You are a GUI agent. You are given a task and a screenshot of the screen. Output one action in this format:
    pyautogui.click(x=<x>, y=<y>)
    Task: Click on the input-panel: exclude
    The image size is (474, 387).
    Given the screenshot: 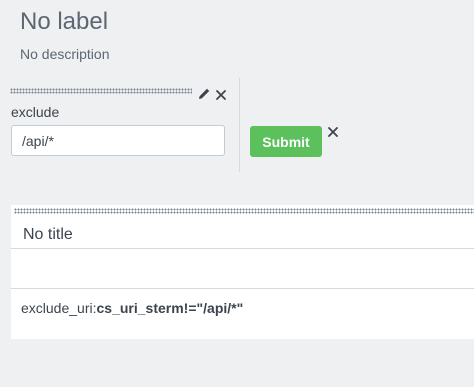 What is the action you would take?
    pyautogui.click(x=120, y=124)
    